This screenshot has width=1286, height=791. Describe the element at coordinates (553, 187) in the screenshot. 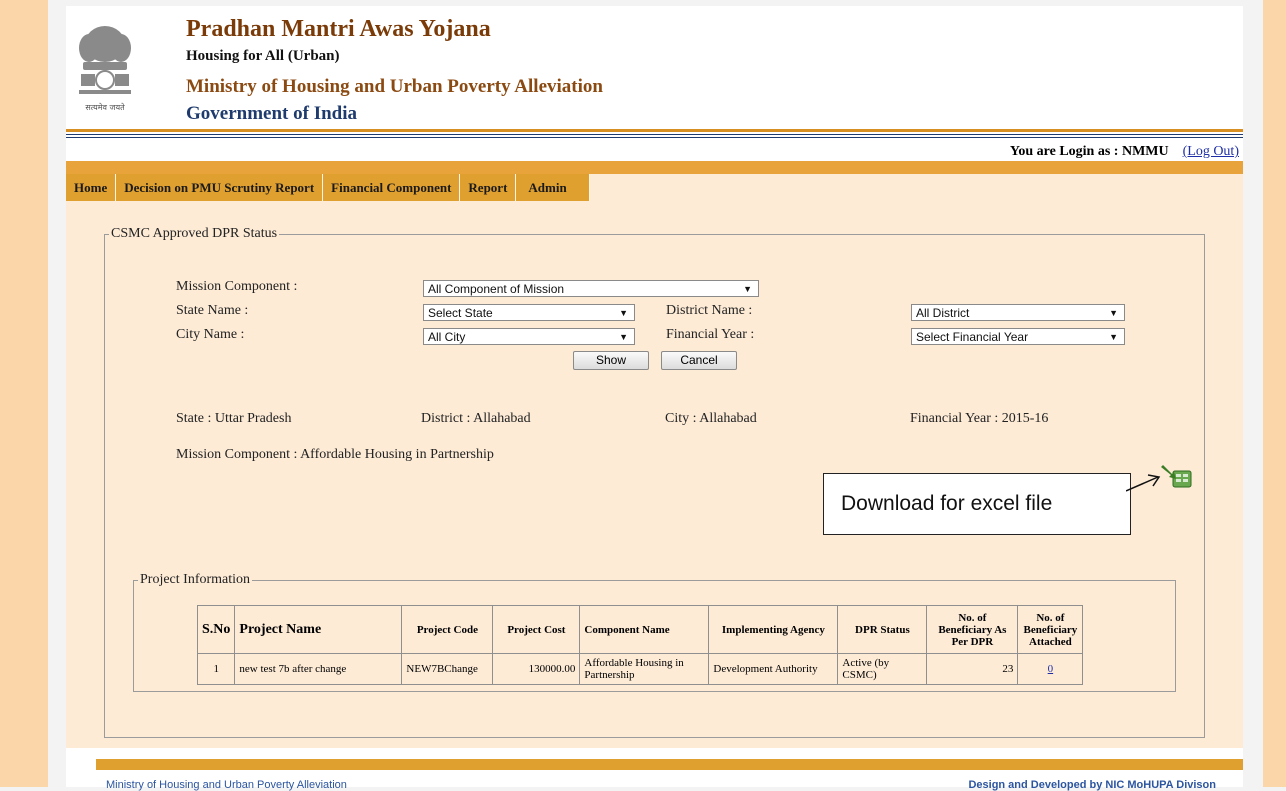

I see `menu-item-admin: Admin` at that location.